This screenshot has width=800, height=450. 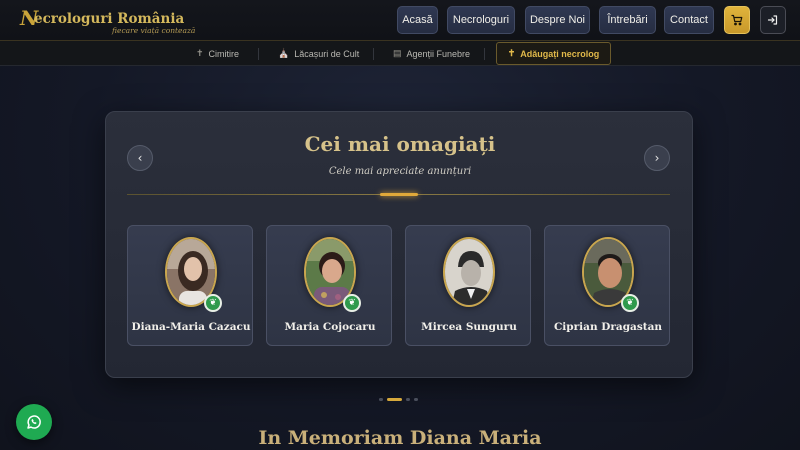 I want to click on subnav-label: Cimitire, so click(x=224, y=53).